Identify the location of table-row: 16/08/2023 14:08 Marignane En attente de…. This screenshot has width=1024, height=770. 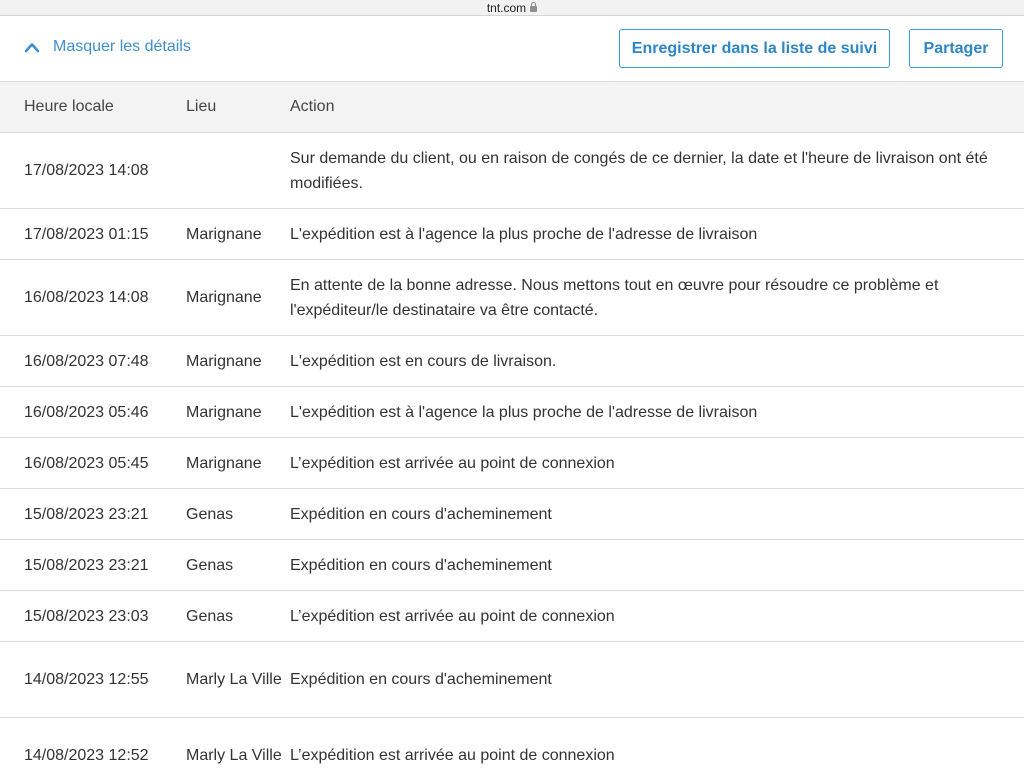
(512, 297).